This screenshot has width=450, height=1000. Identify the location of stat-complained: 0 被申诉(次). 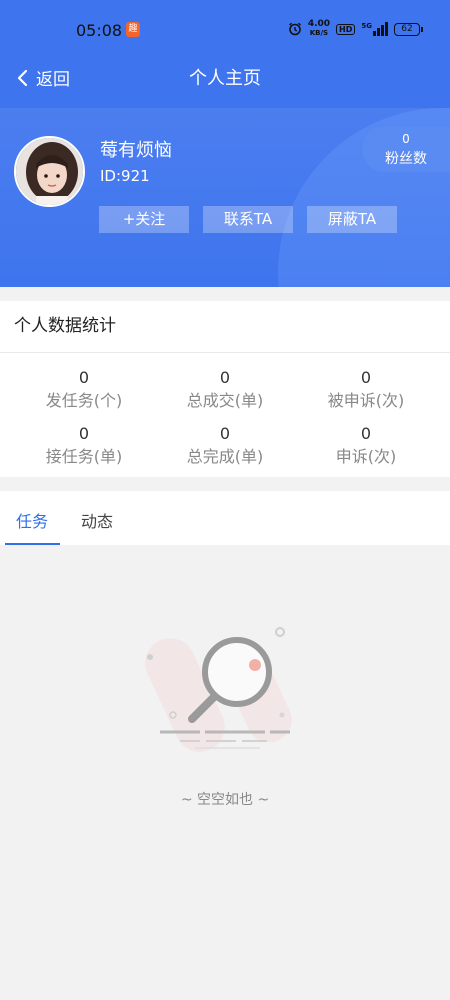
(366, 389).